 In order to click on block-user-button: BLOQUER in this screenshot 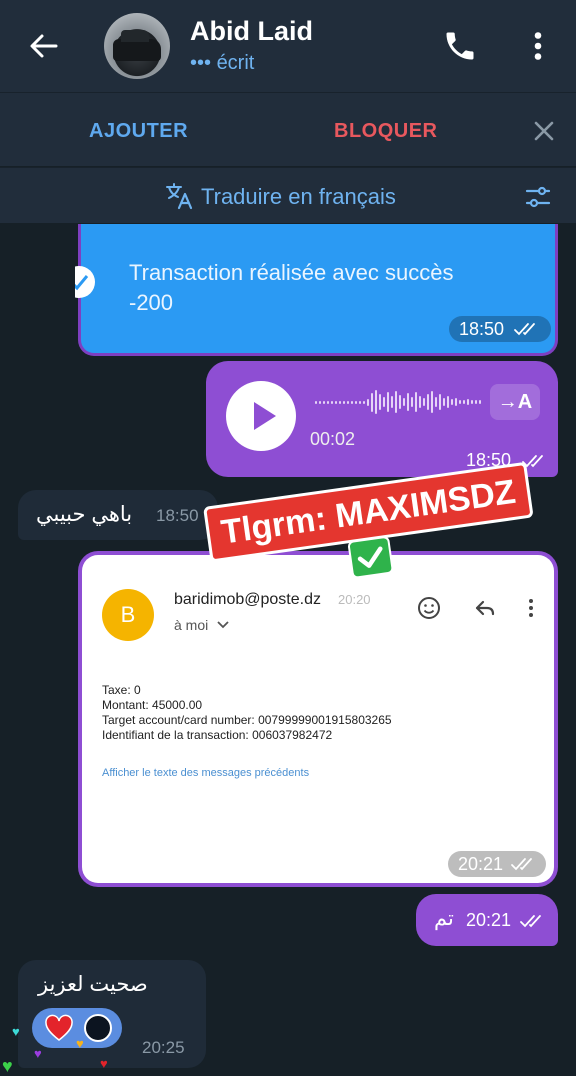, I will do `click(386, 131)`.